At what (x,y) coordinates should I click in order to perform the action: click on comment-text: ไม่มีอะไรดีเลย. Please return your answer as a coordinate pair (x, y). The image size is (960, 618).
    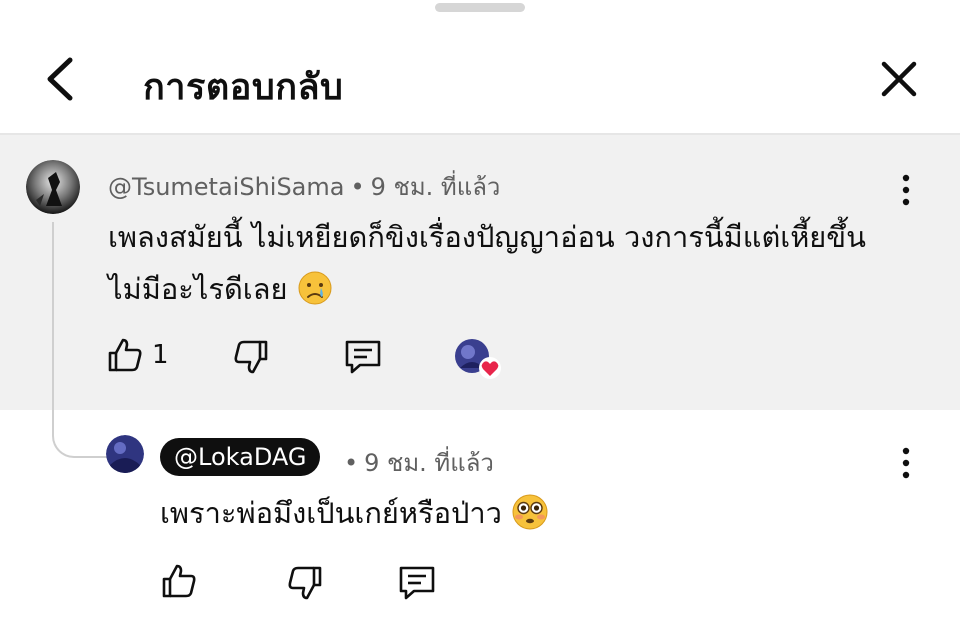
    Looking at the image, I should click on (198, 289).